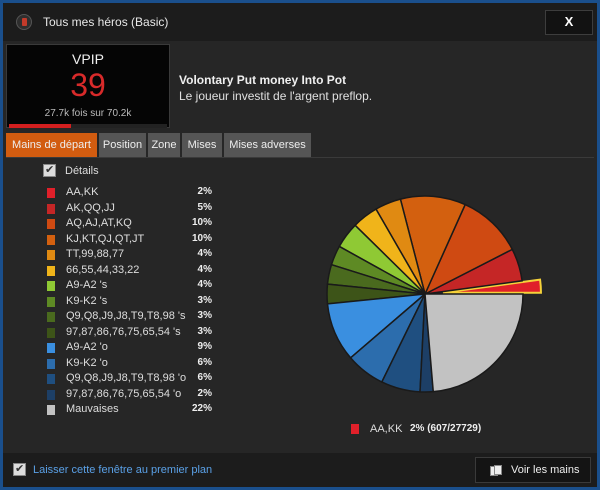 This screenshot has height=490, width=600. I want to click on legend-item: Q9,Q8,J9,J8,T9,T8,98 'o 6%, so click(129, 379).